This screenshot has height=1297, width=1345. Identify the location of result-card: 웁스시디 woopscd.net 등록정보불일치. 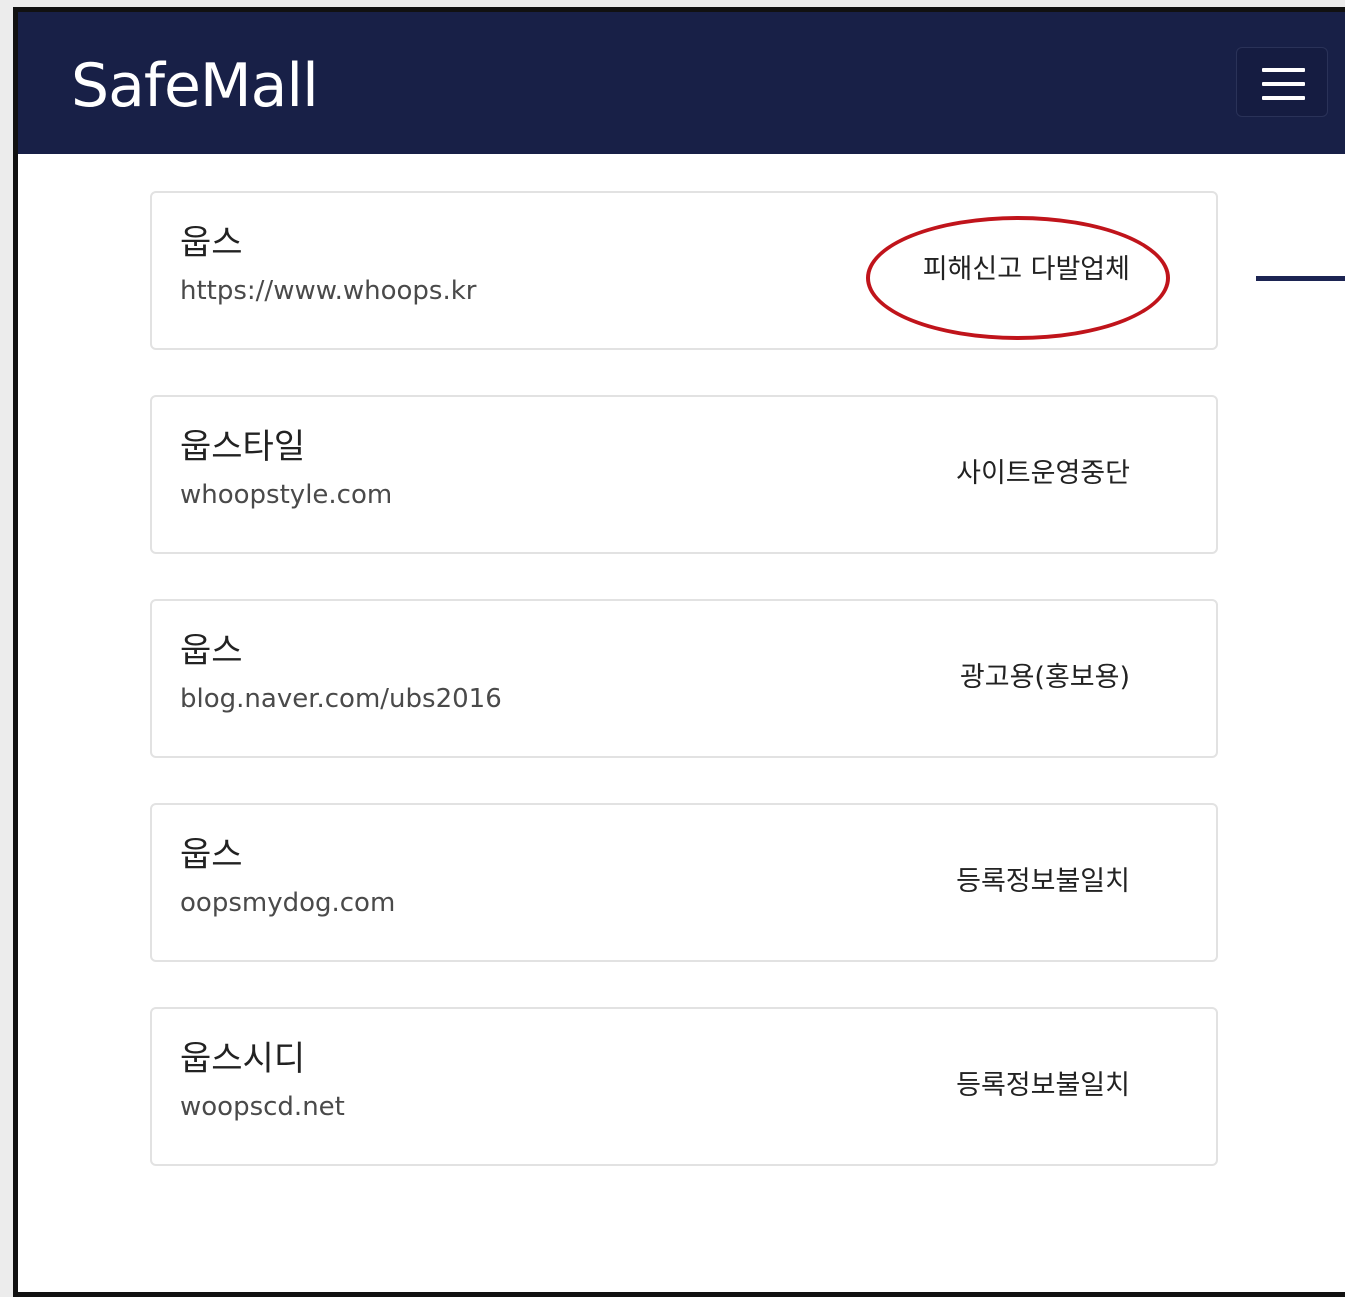
(684, 1086).